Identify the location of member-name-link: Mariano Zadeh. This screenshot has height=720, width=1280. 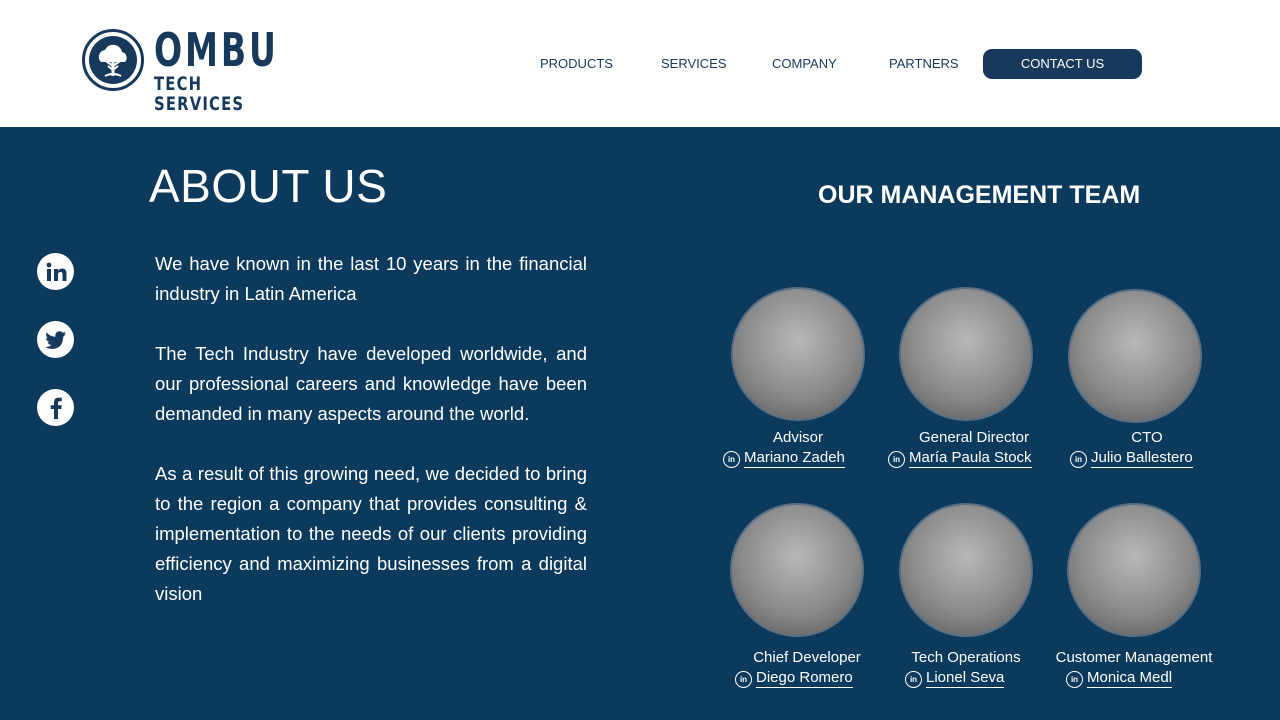
(794, 458).